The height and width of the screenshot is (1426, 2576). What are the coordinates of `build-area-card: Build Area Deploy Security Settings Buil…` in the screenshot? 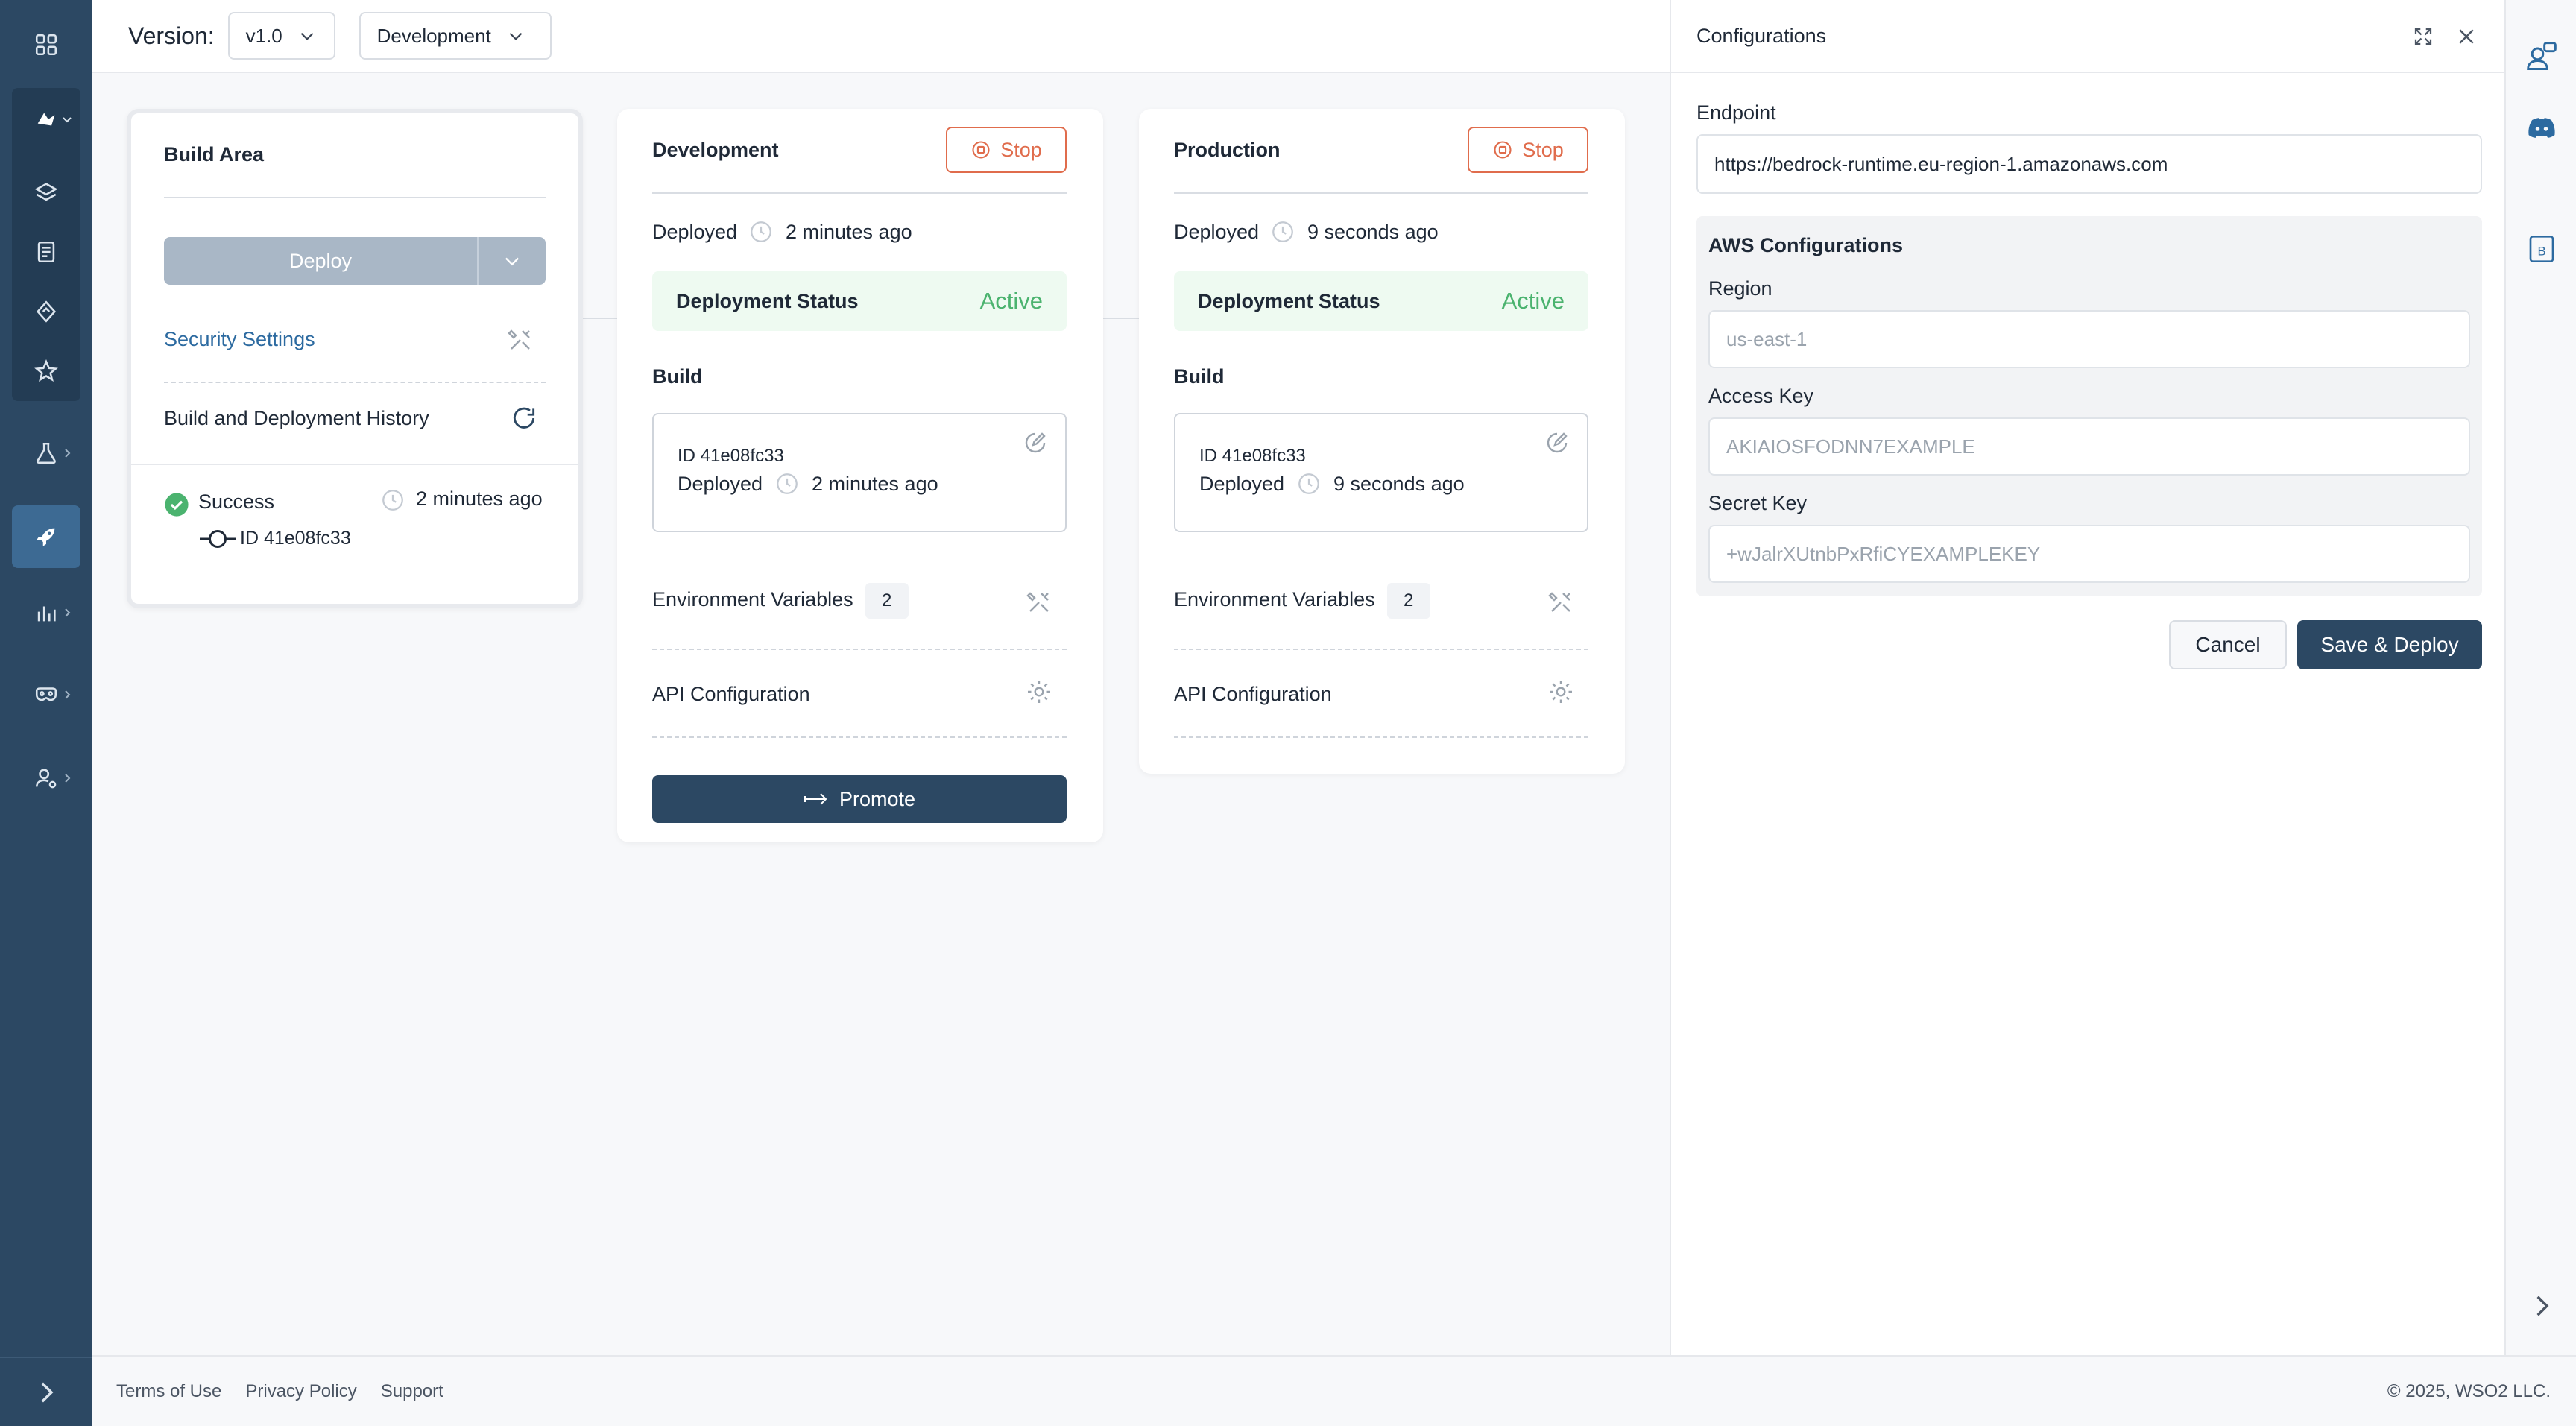 It's located at (355, 358).